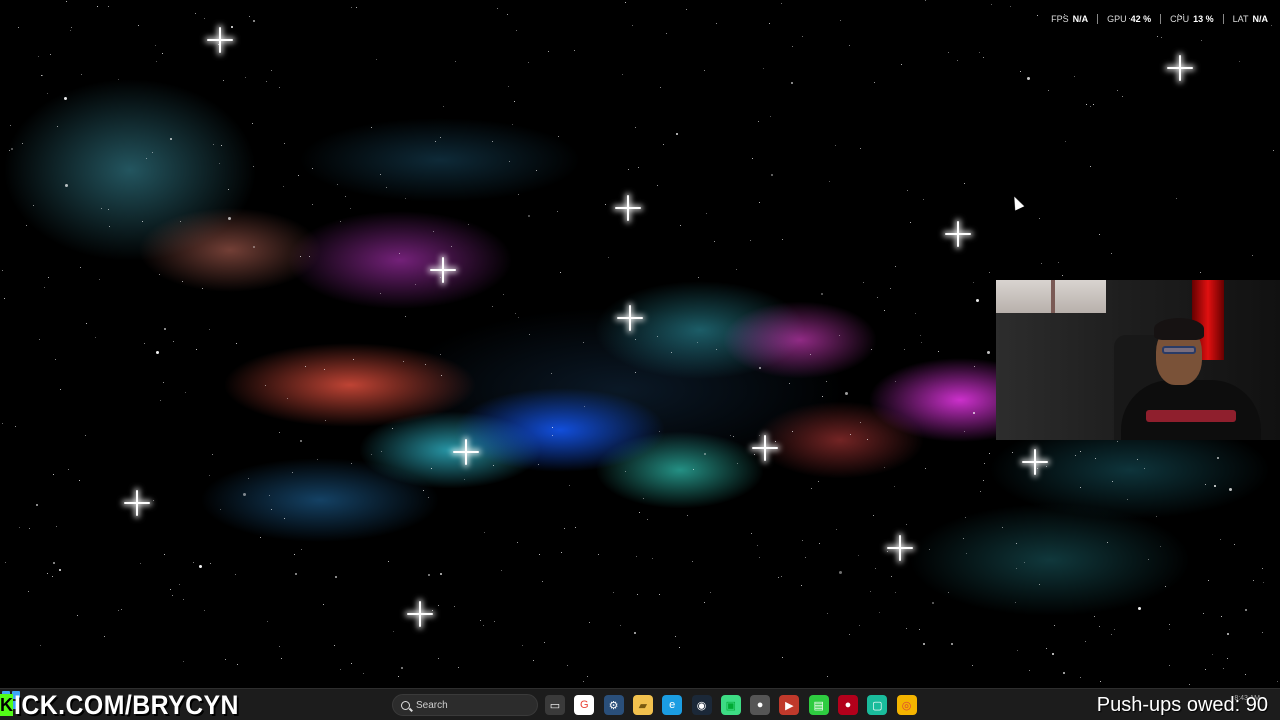 The height and width of the screenshot is (720, 1280). What do you see at coordinates (672, 705) in the screenshot?
I see `edge-icon: e` at bounding box center [672, 705].